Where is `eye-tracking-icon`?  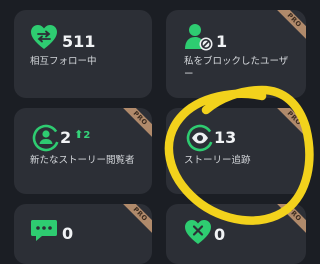 eye-tracking-icon is located at coordinates (200, 138).